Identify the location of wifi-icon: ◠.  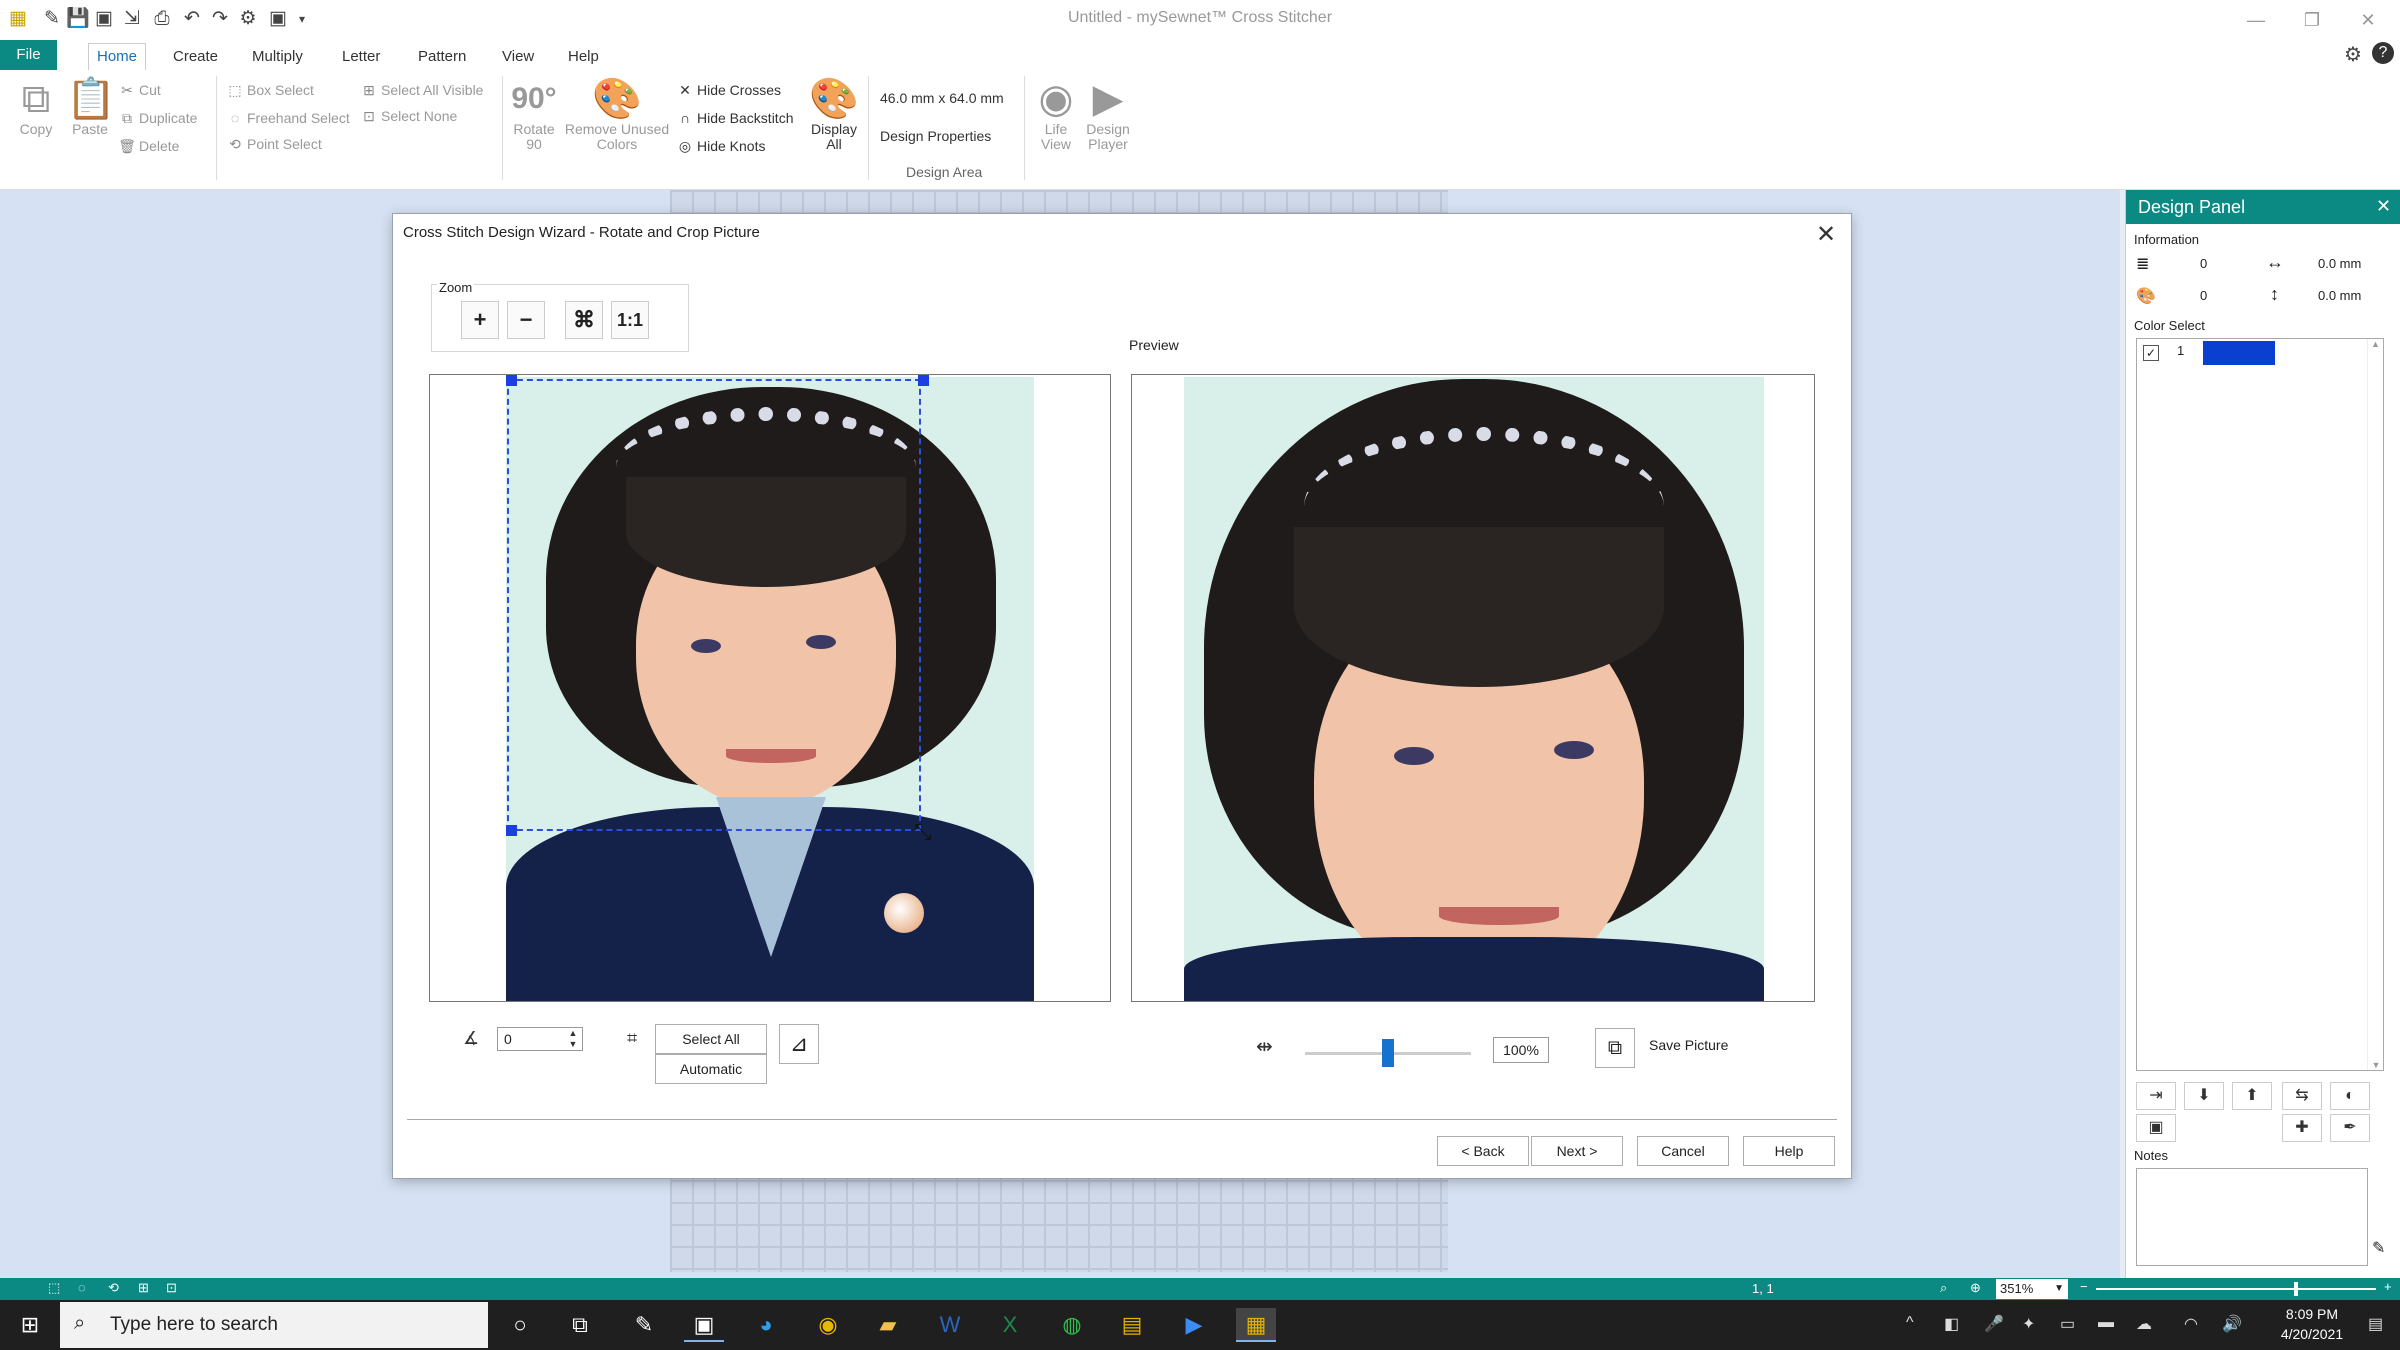
(2191, 1324).